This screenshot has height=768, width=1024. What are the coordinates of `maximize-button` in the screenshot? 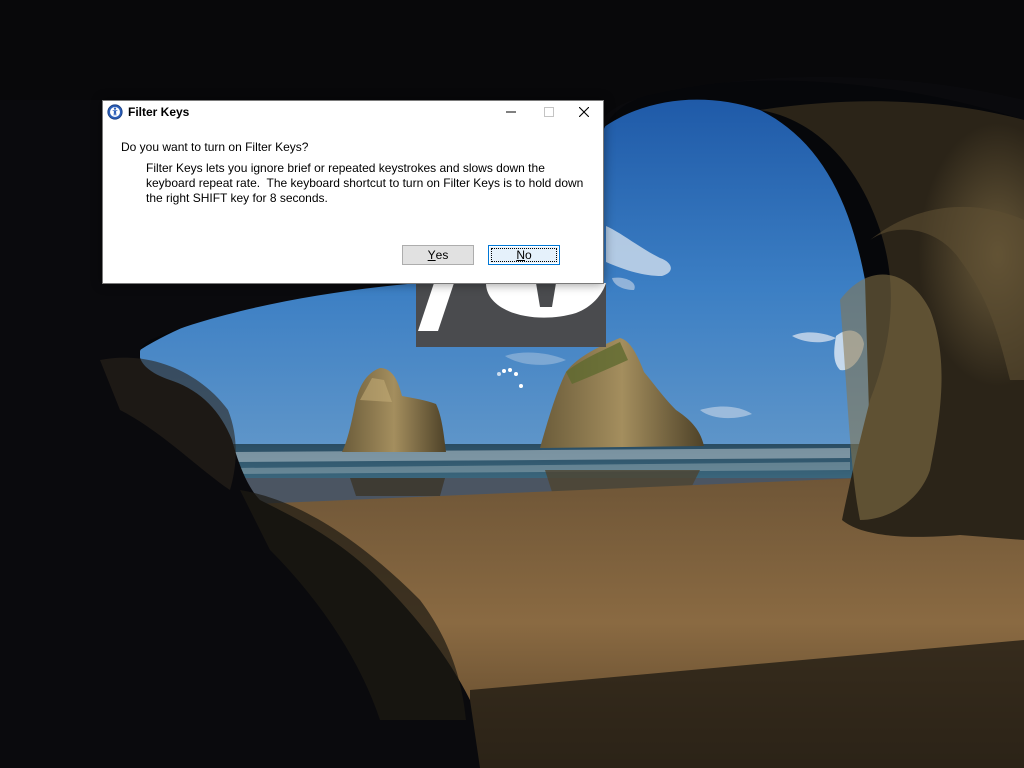 It's located at (549, 112).